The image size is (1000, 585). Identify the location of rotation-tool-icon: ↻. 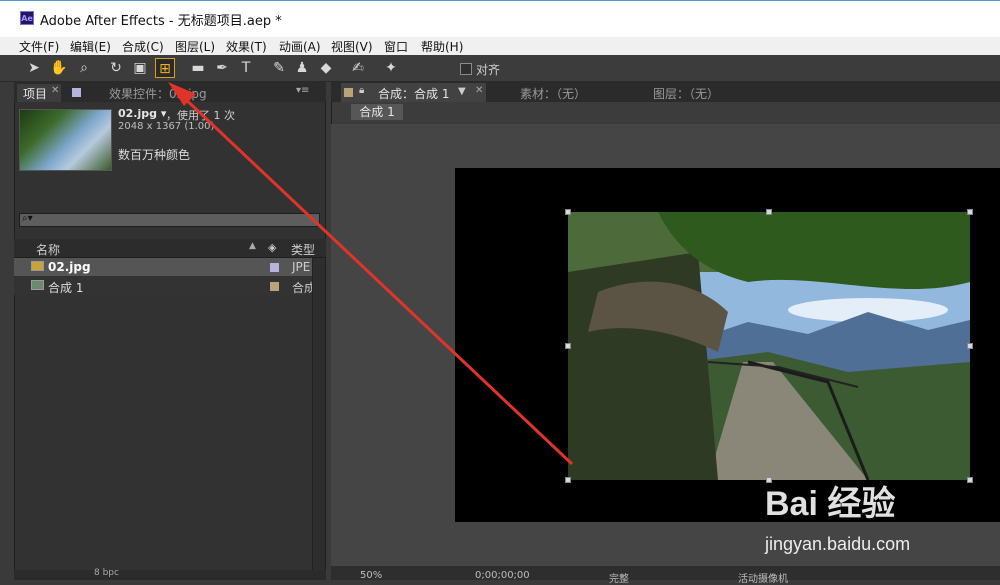
(116, 68).